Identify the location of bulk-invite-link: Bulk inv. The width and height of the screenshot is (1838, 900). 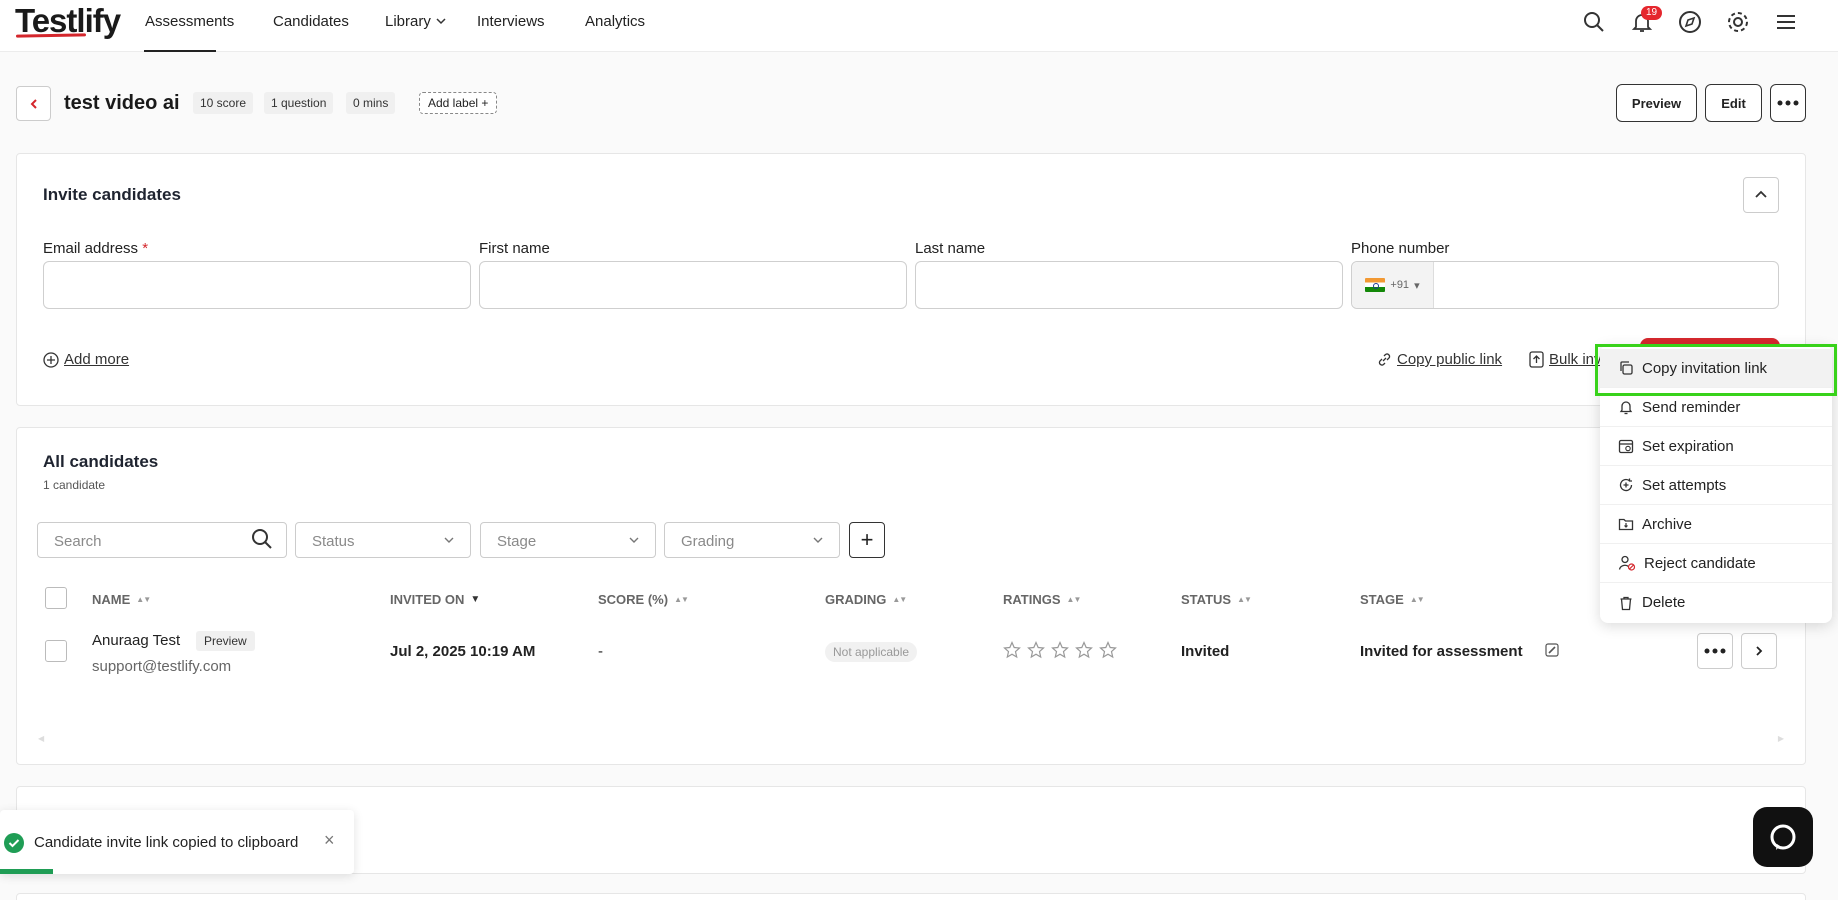
(1565, 359).